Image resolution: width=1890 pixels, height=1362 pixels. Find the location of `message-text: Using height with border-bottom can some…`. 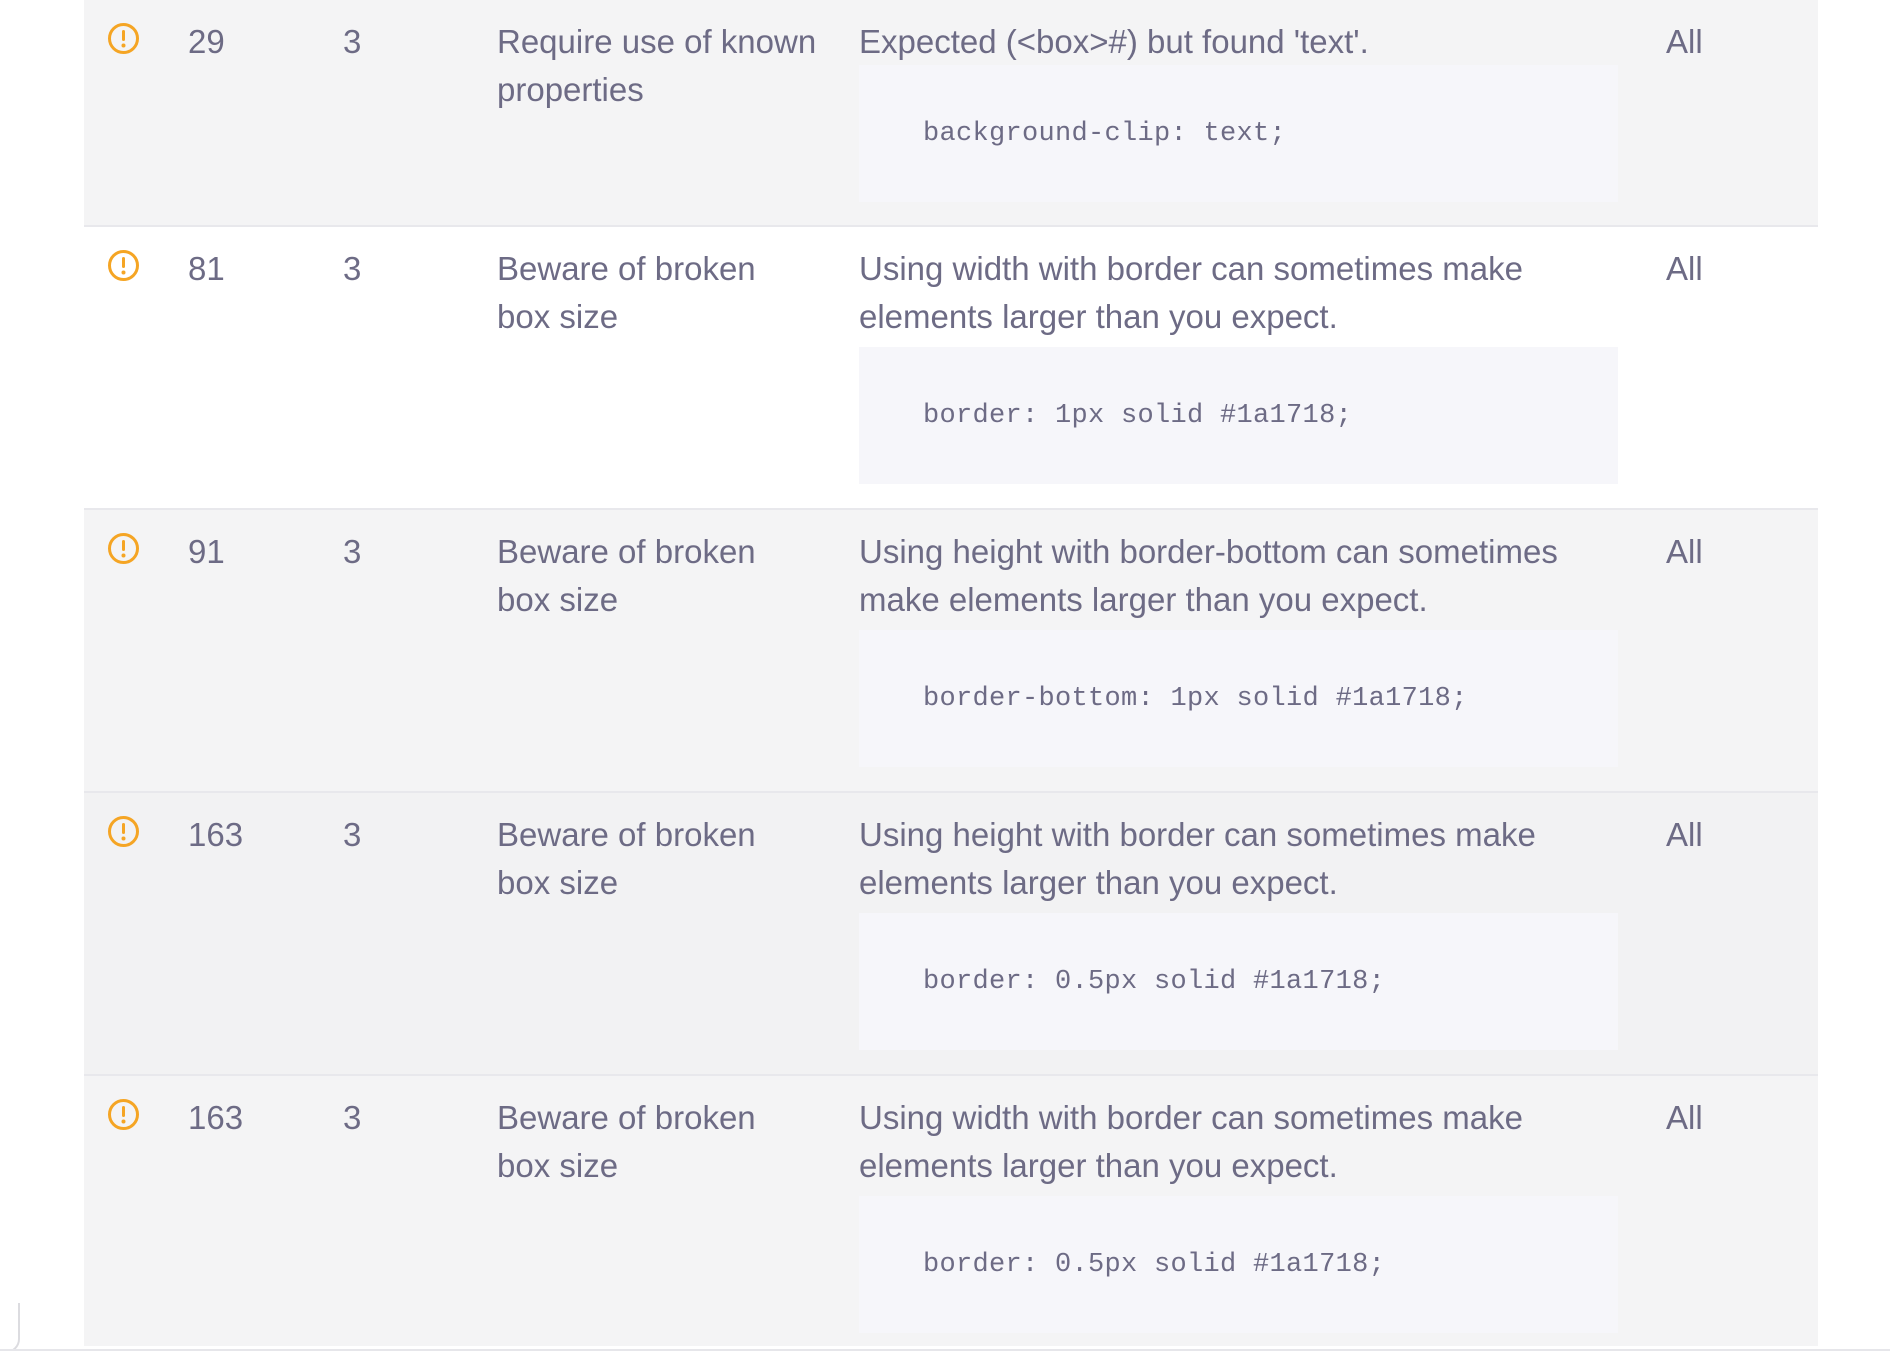

message-text: Using height with border-bottom can some… is located at coordinates (1208, 575).